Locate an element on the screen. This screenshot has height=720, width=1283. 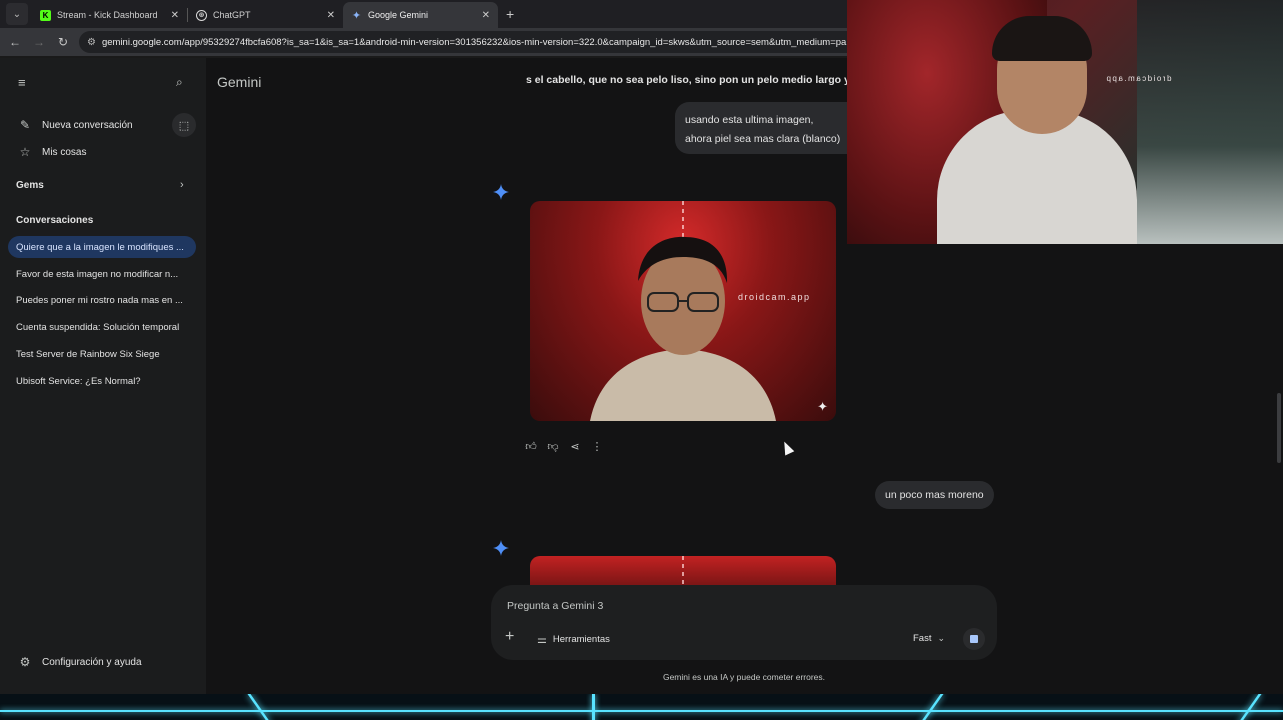
conversation-item: Ubisoft Service: ¿Es Normal? is located at coordinates (102, 381).